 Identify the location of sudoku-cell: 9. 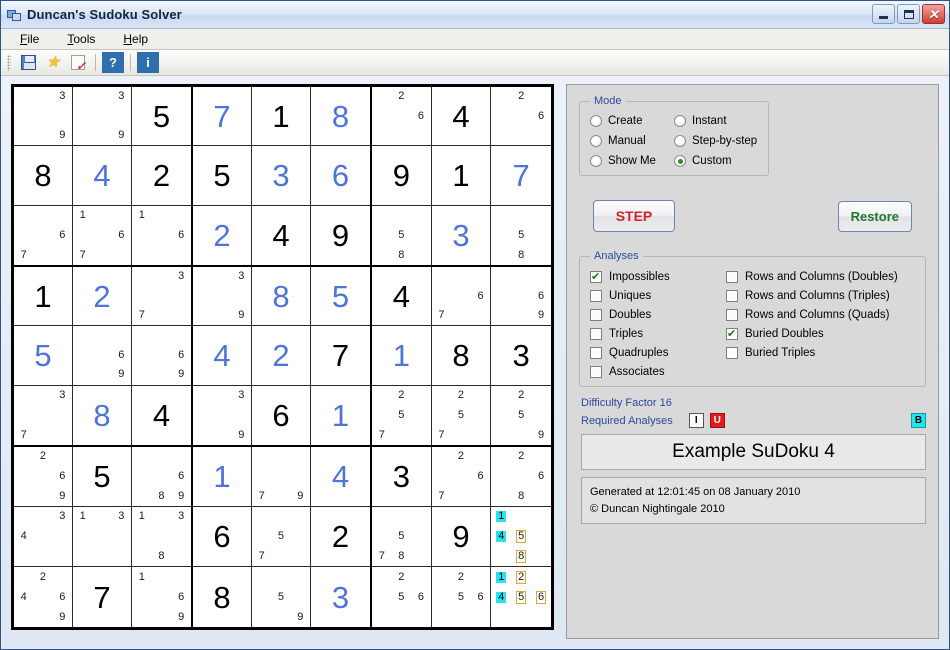
(340, 235).